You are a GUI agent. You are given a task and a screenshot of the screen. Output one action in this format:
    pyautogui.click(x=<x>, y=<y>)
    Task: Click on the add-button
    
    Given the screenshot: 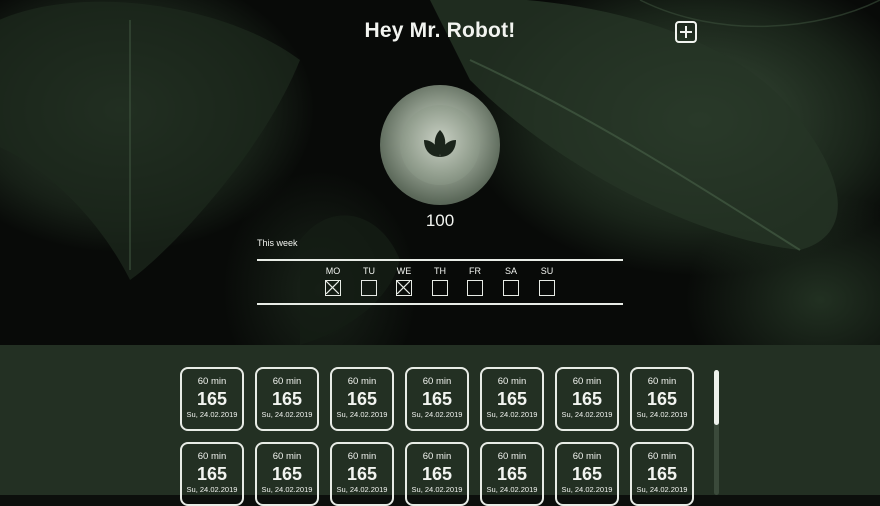 What is the action you would take?
    pyautogui.click(x=686, y=32)
    